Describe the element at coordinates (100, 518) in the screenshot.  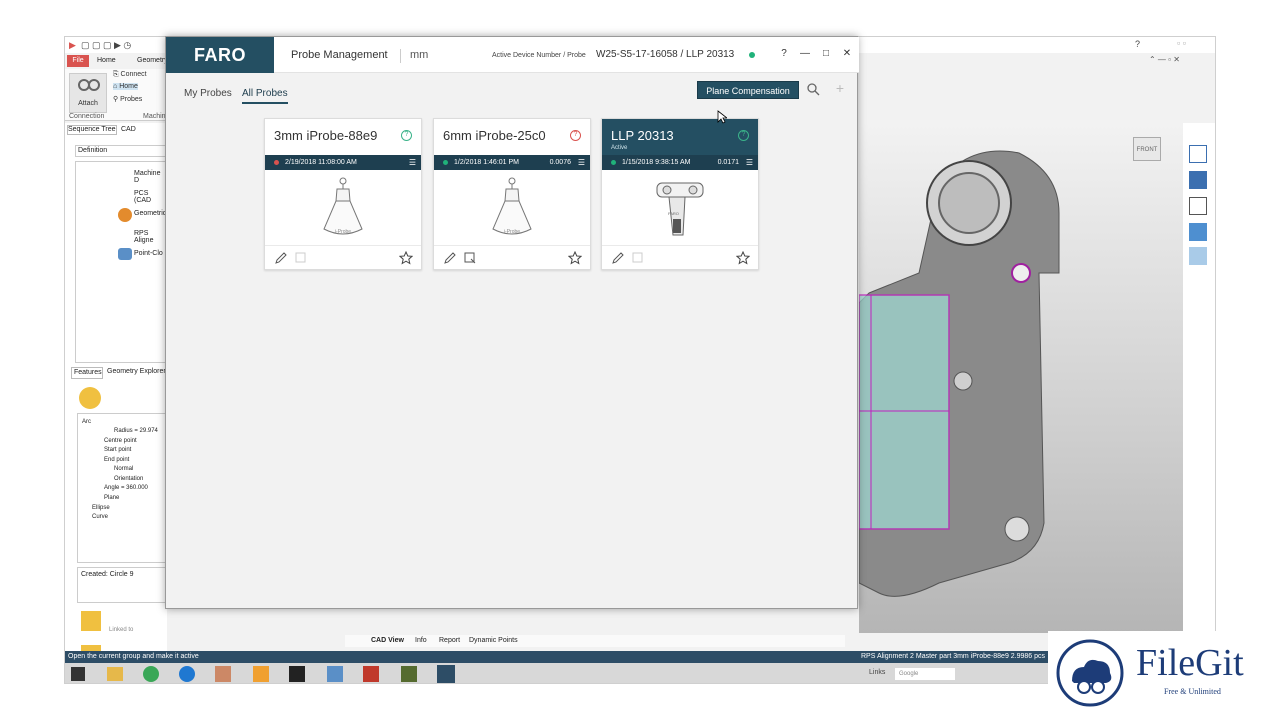
I see `geo-curve: Curve` at that location.